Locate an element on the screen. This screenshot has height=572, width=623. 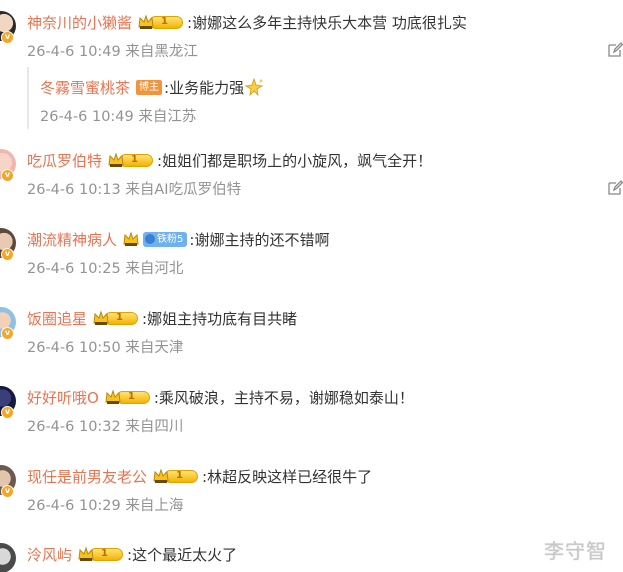
comment-text: :林超反映这样已经很牛了 is located at coordinates (287, 476).